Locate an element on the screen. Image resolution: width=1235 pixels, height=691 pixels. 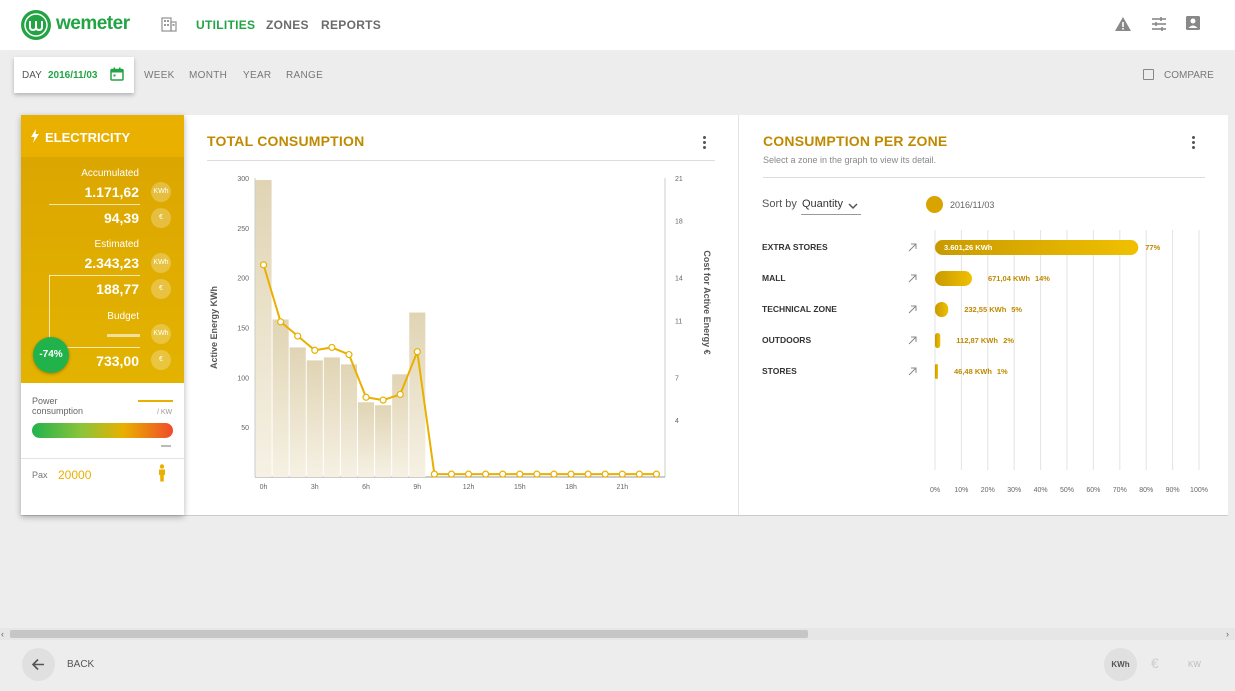
sort-underline is located at coordinates (831, 214).